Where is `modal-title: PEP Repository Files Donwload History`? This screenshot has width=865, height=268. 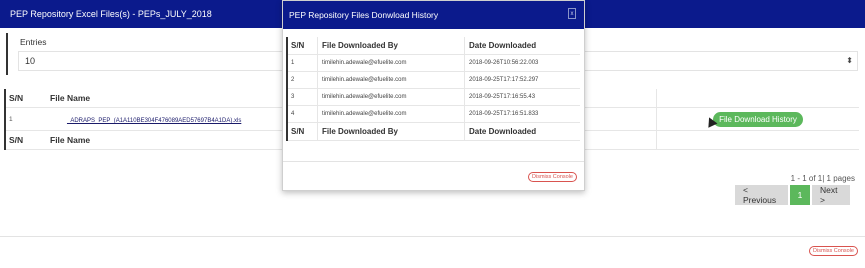
modal-title: PEP Repository Files Donwload History is located at coordinates (364, 15).